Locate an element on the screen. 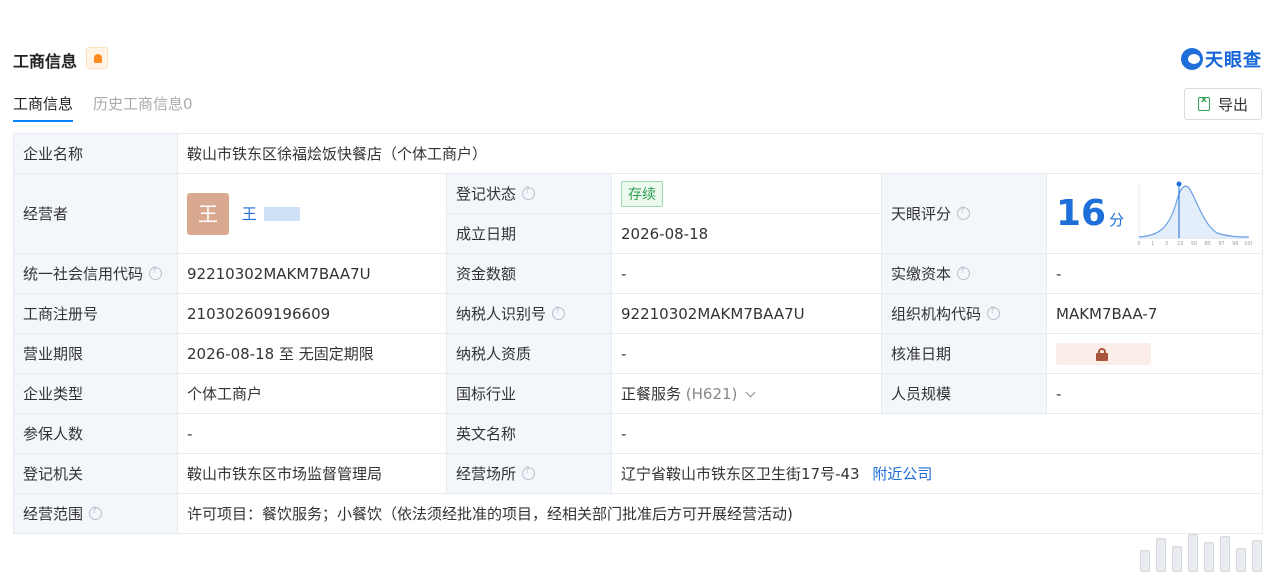 Image resolution: width=1280 pixels, height=586 pixels. address: 辽宁省鞍山市铁东区卫生街17号-43 is located at coordinates (740, 474).